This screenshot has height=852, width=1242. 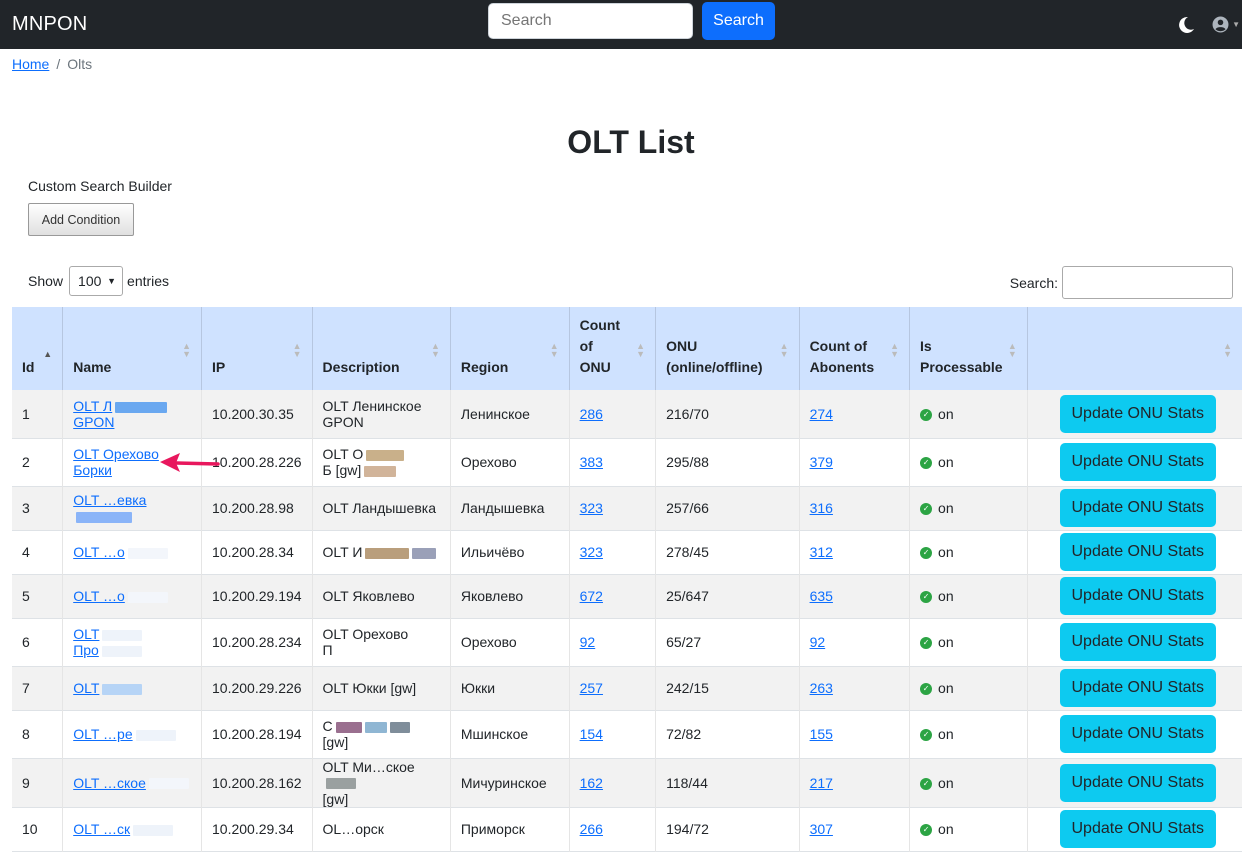 What do you see at coordinates (257, 348) in the screenshot?
I see `column-header-ip: IP ▲ ▼` at bounding box center [257, 348].